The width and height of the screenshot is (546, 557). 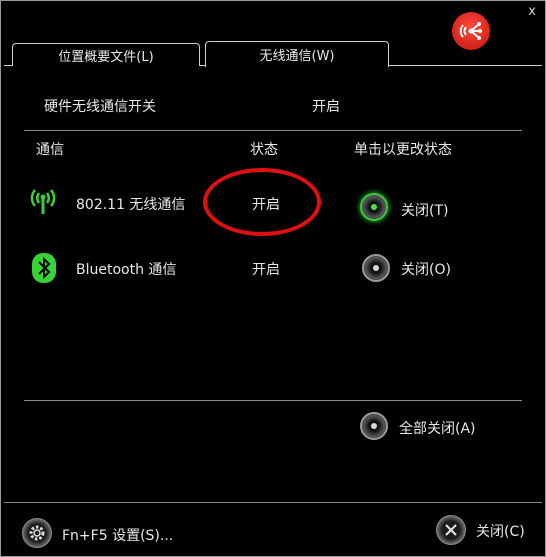 I want to click on tab-label: 无线通信(W), so click(x=297, y=56).